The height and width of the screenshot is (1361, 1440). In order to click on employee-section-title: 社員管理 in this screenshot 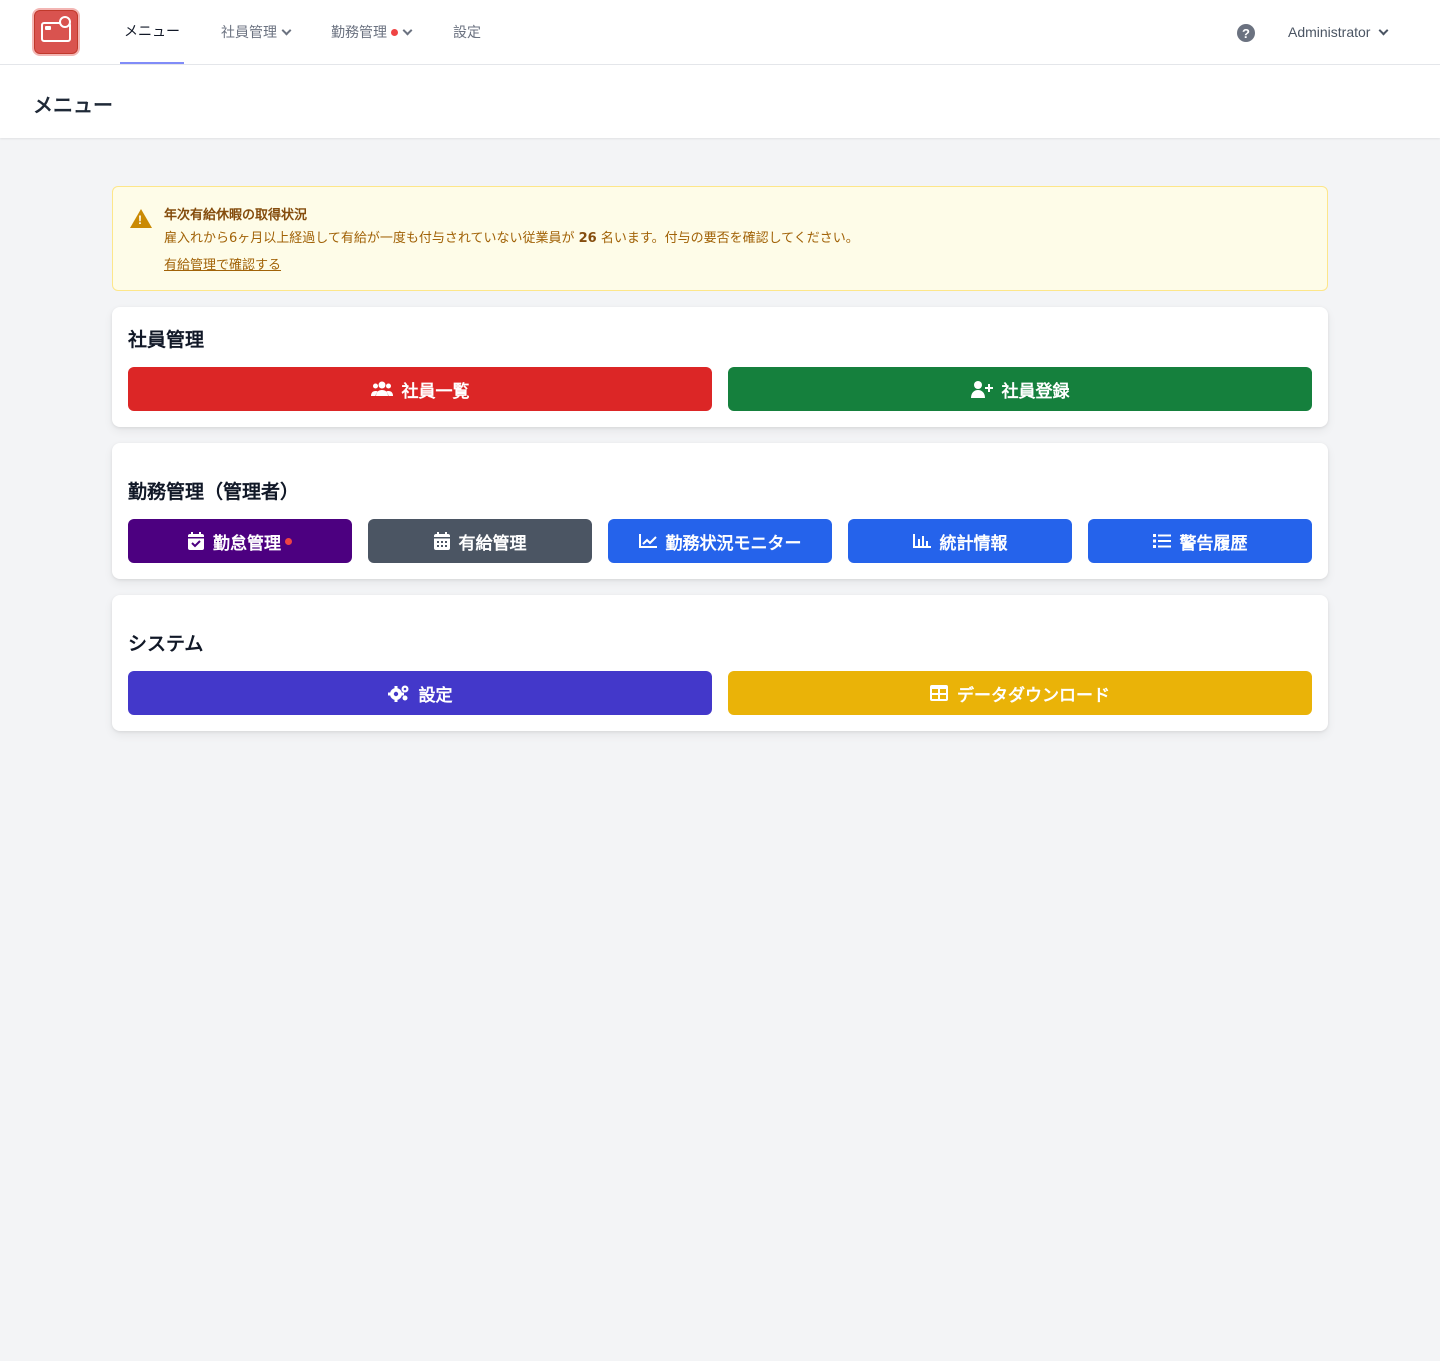, I will do `click(166, 340)`.